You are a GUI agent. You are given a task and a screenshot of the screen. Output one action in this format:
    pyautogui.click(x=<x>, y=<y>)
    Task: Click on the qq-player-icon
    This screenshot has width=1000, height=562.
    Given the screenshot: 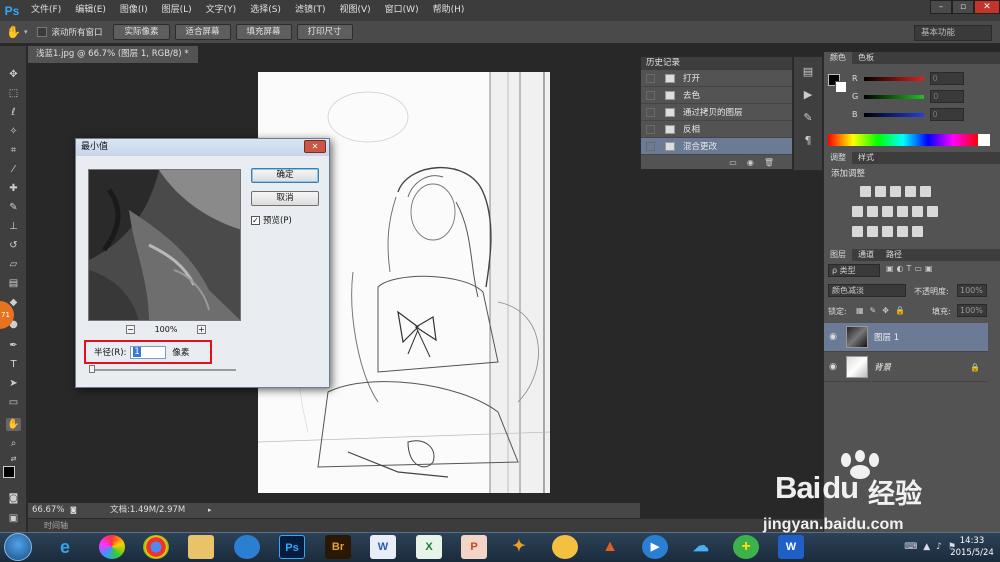 What is the action you would take?
    pyautogui.click(x=247, y=547)
    